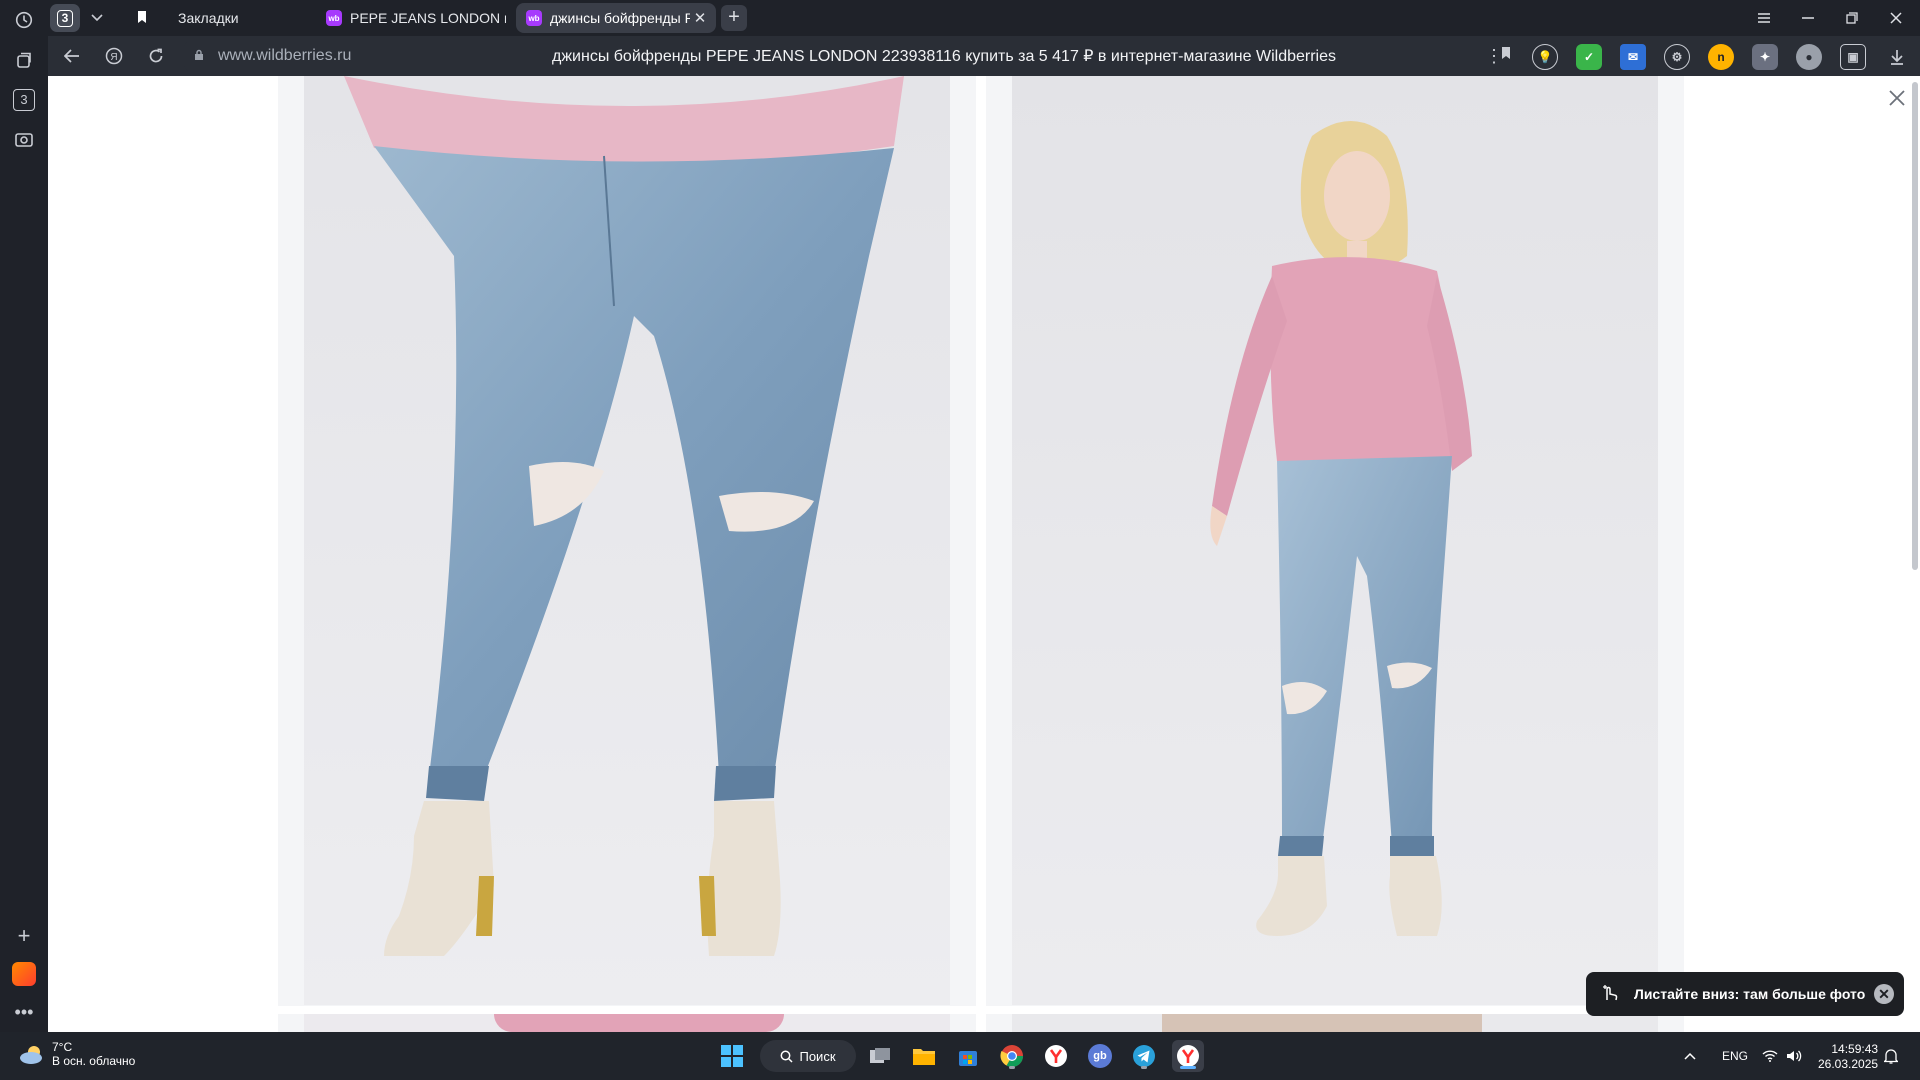 The width and height of the screenshot is (1920, 1080). What do you see at coordinates (1721, 57) in the screenshot?
I see `coin-extension-icon: n` at bounding box center [1721, 57].